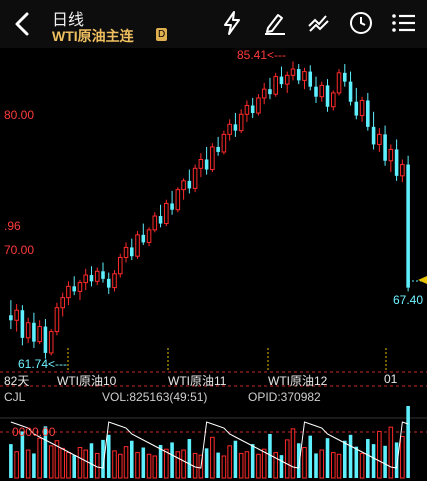  I want to click on price-axis-96: .96, so click(12, 226).